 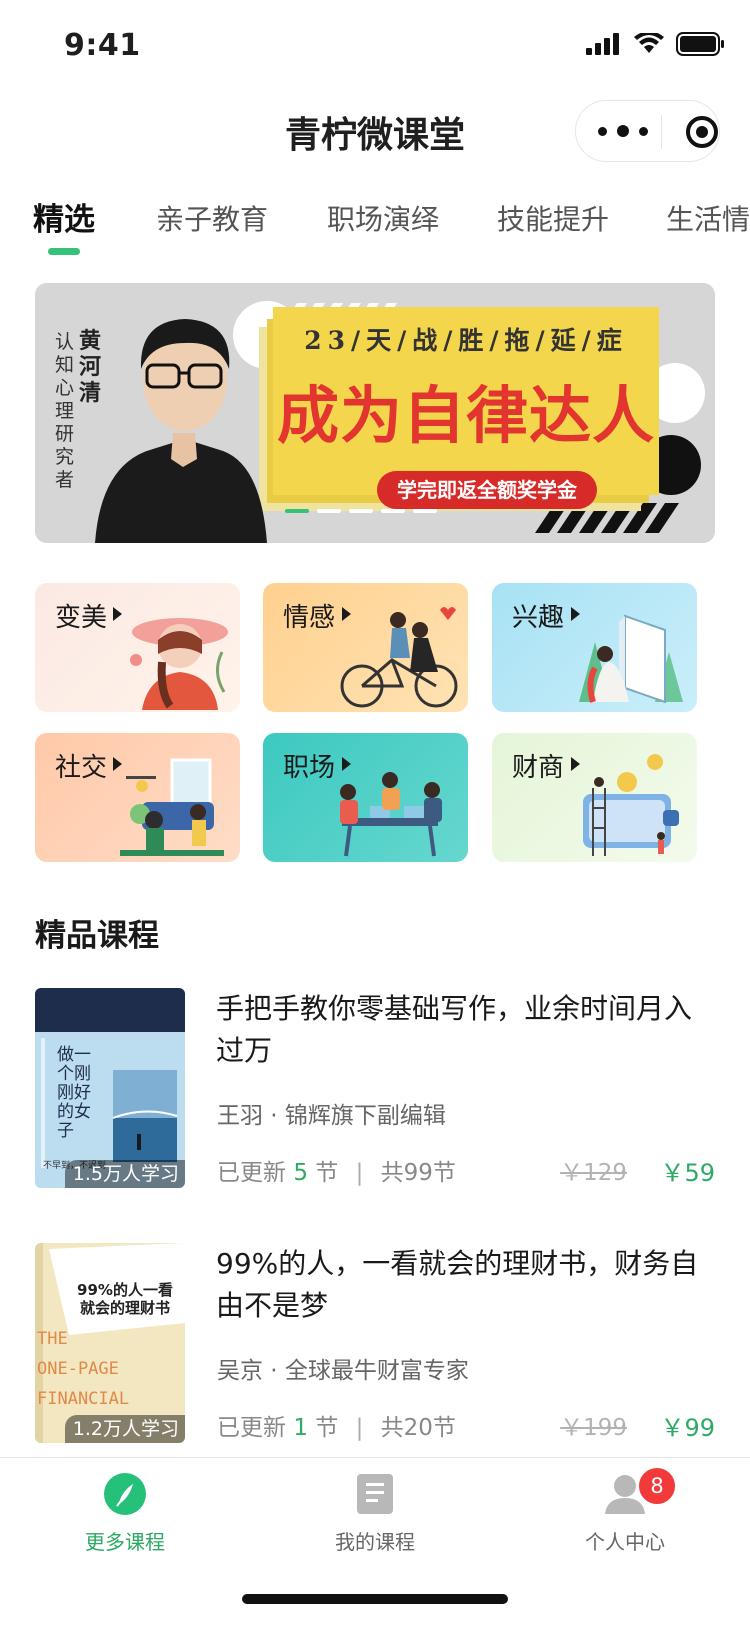 What do you see at coordinates (649, 43) in the screenshot?
I see `wifi-icon` at bounding box center [649, 43].